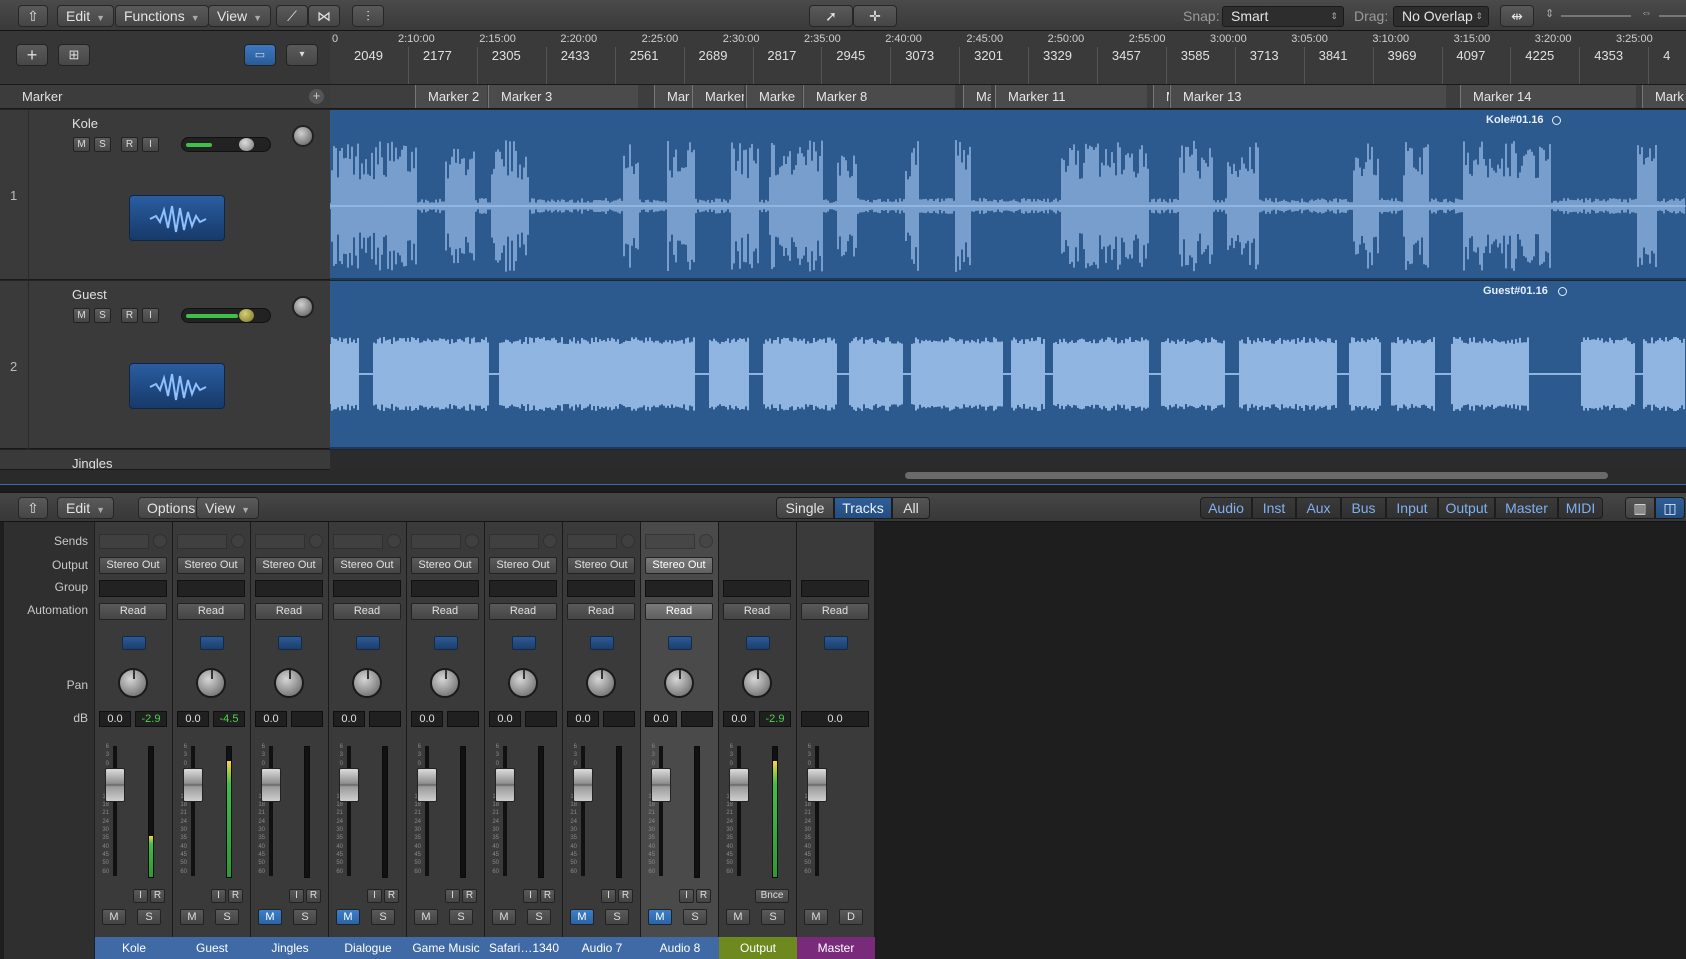 This screenshot has height=959, width=1686. What do you see at coordinates (86, 508) in the screenshot?
I see `mixer-edit-menu-button: Edit ▼` at bounding box center [86, 508].